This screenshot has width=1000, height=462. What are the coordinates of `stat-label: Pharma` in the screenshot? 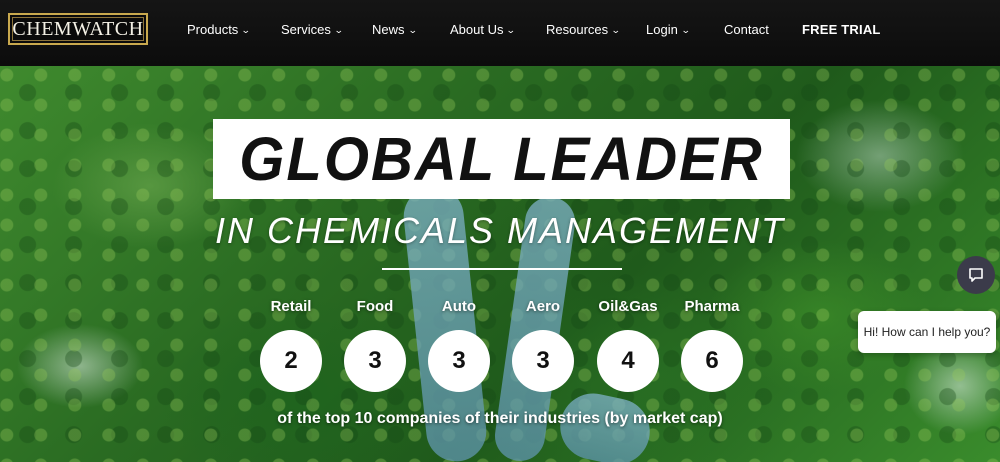 It's located at (712, 306).